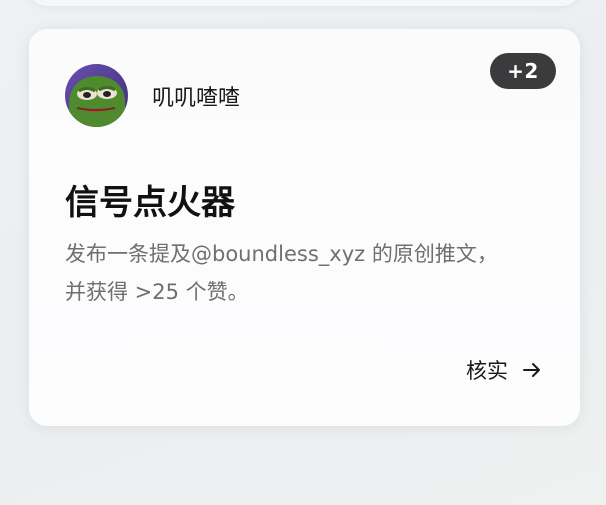 This screenshot has height=505, width=606. What do you see at coordinates (281, 254) in the screenshot?
I see `quest-description-line-1: 发布一条提及@boundless_xyz 的原创推文，` at bounding box center [281, 254].